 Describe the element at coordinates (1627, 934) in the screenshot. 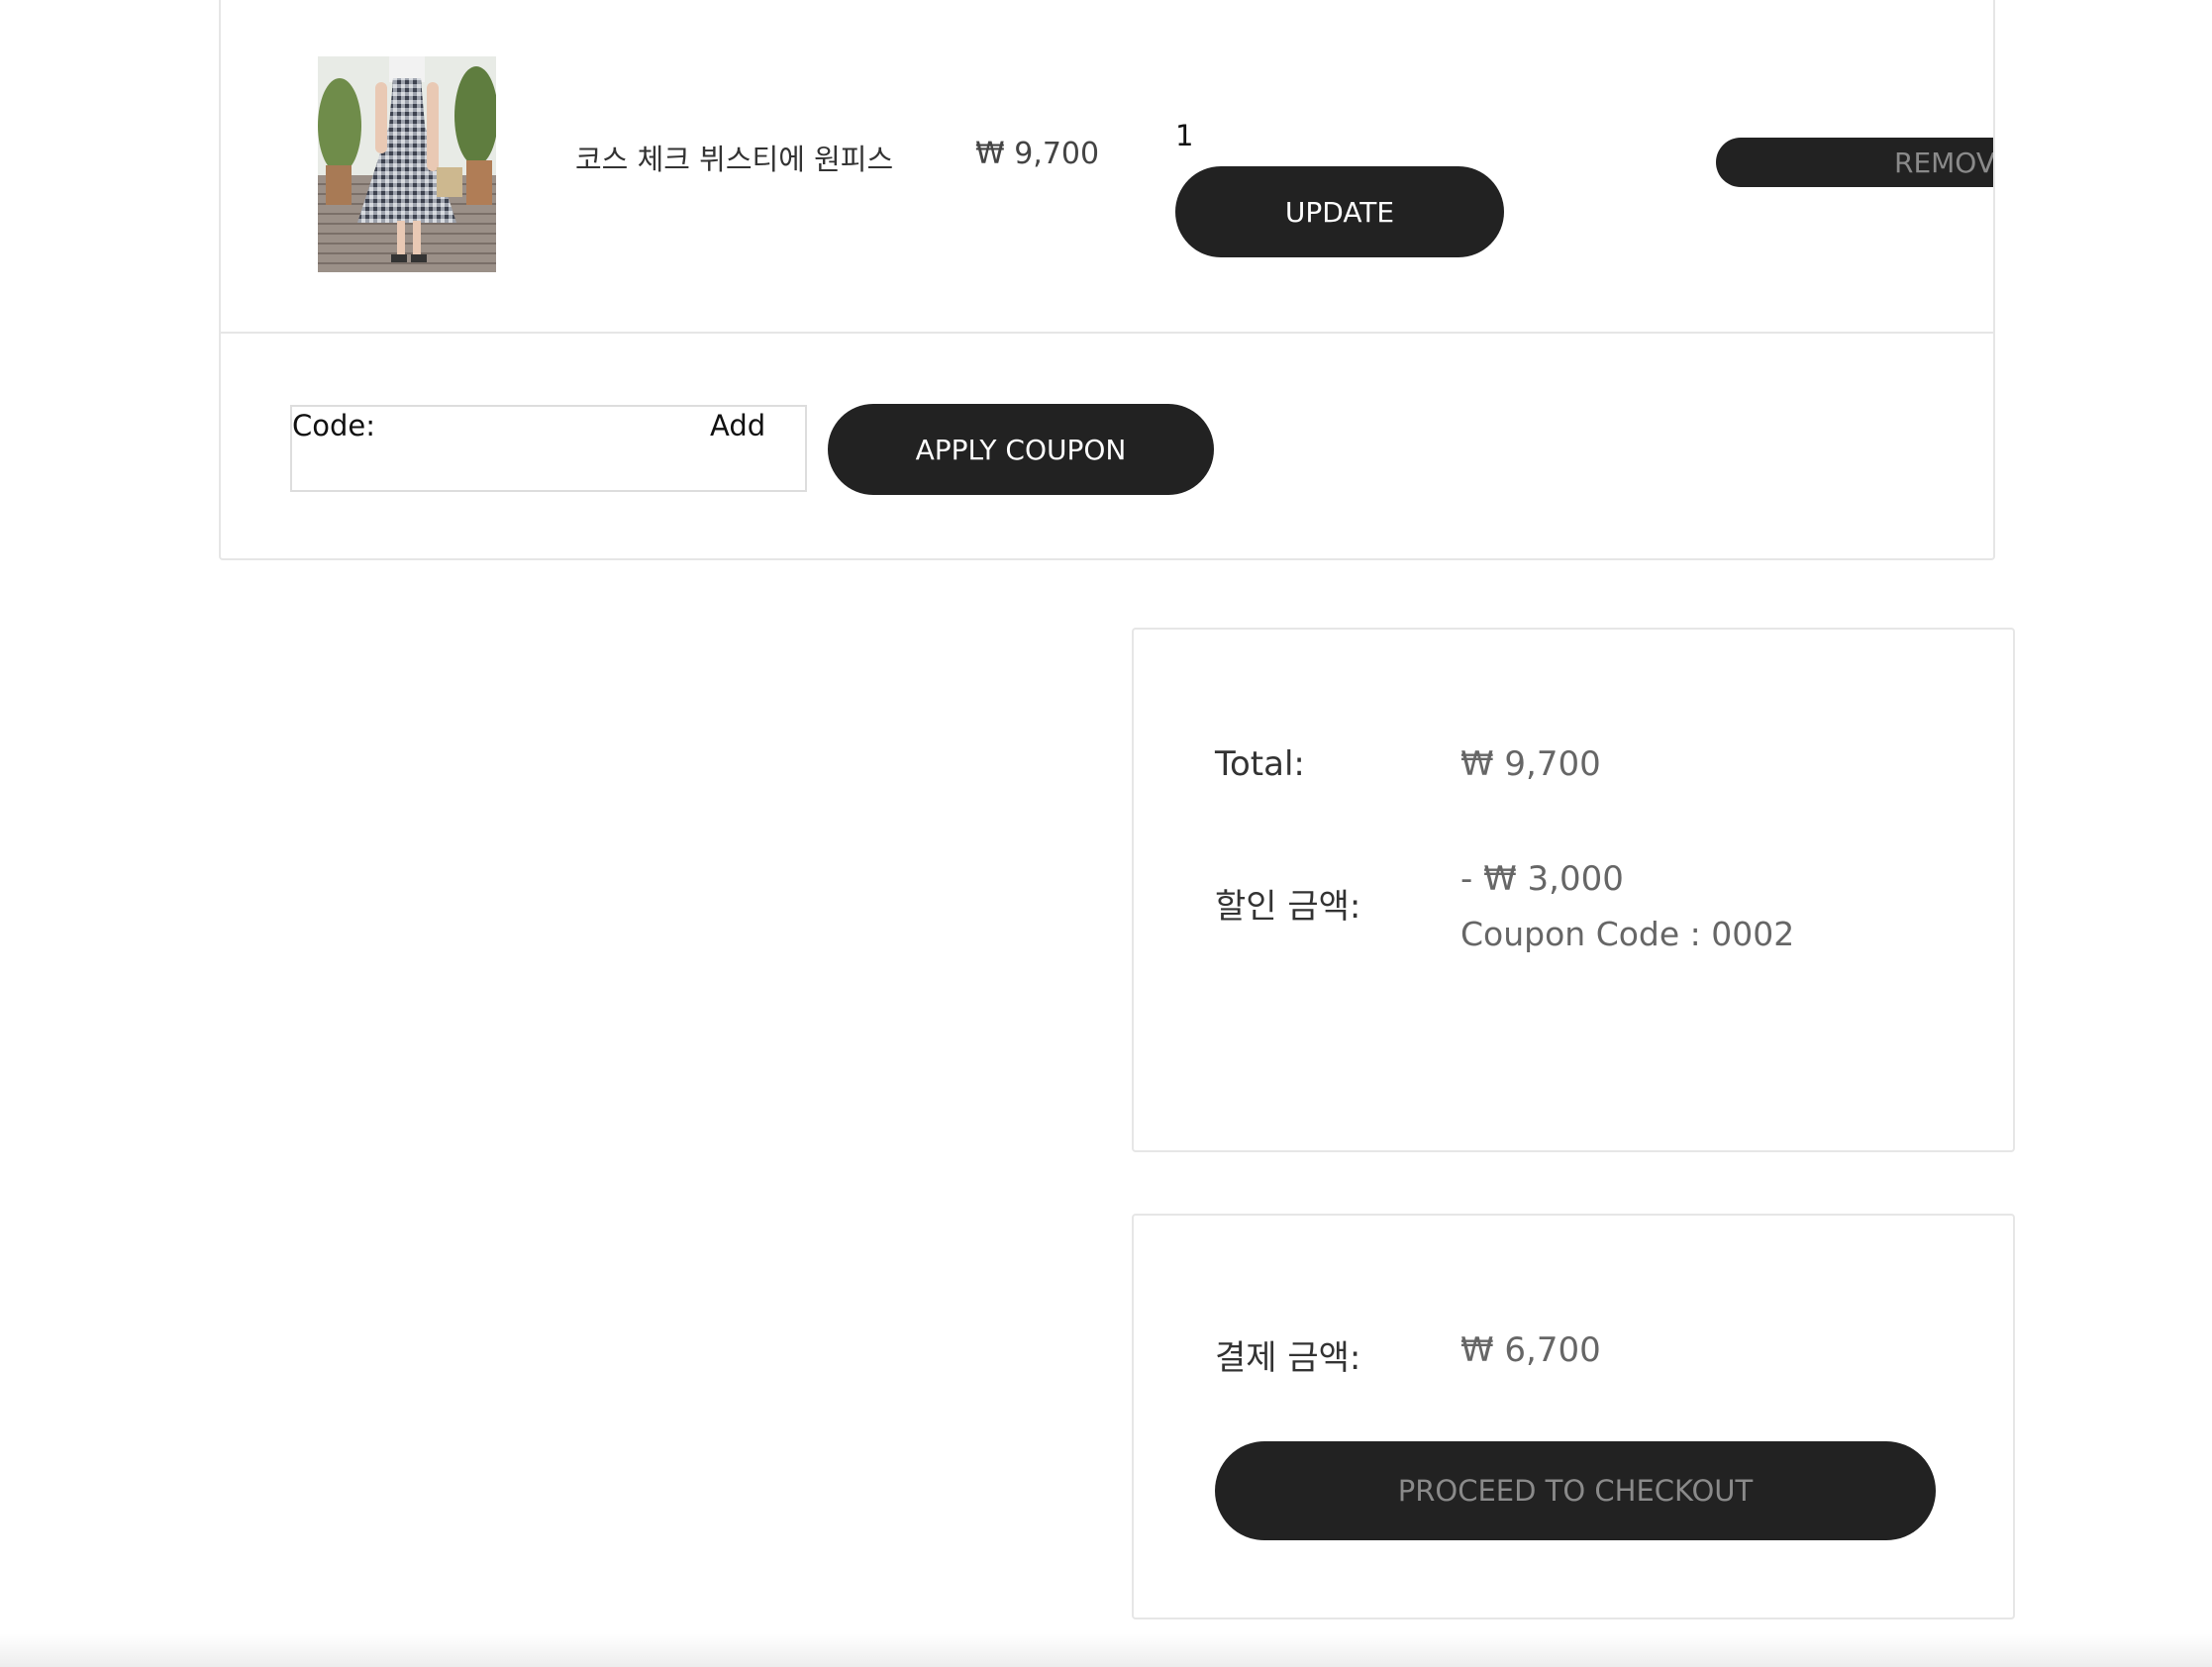

I see `applied-coupon-code: Coupon Code : 0002` at that location.